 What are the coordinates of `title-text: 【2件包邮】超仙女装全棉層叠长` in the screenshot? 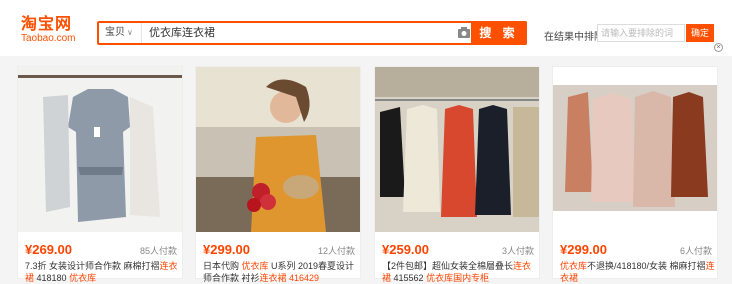 It's located at (448, 266).